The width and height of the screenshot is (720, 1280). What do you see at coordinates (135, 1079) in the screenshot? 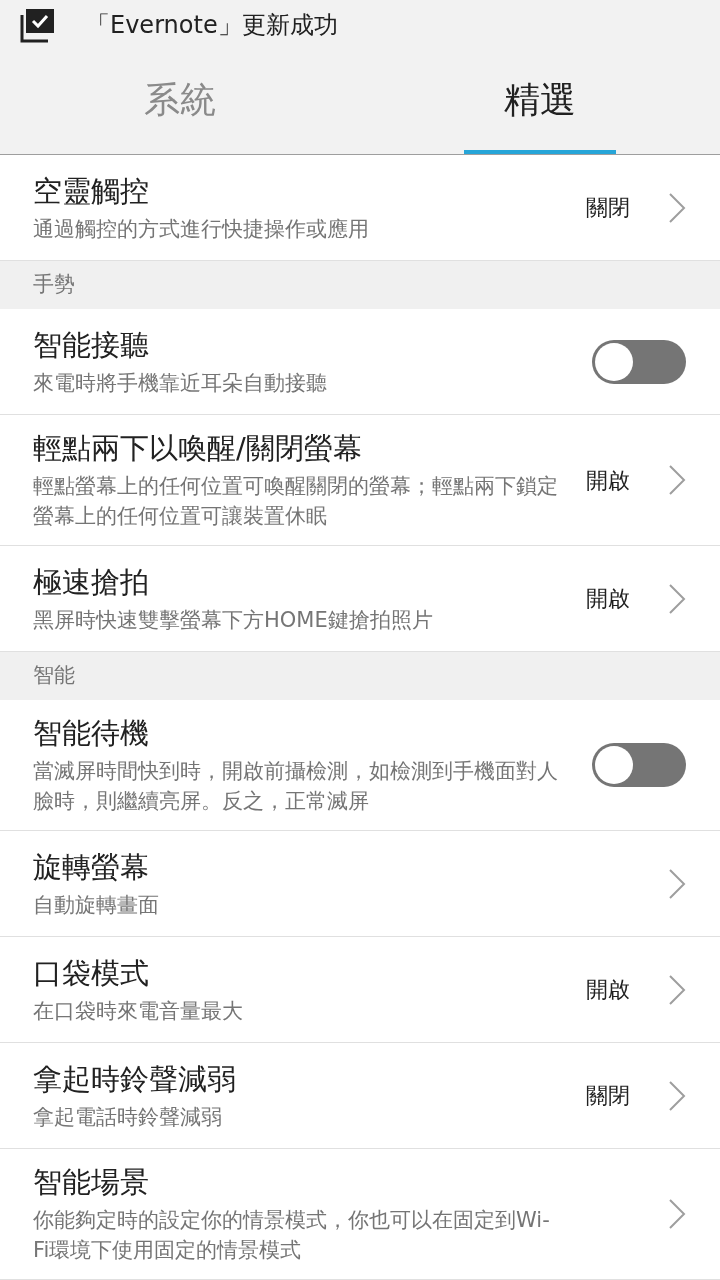
I see `setting-title: 拿起時鈴聲減弱` at bounding box center [135, 1079].